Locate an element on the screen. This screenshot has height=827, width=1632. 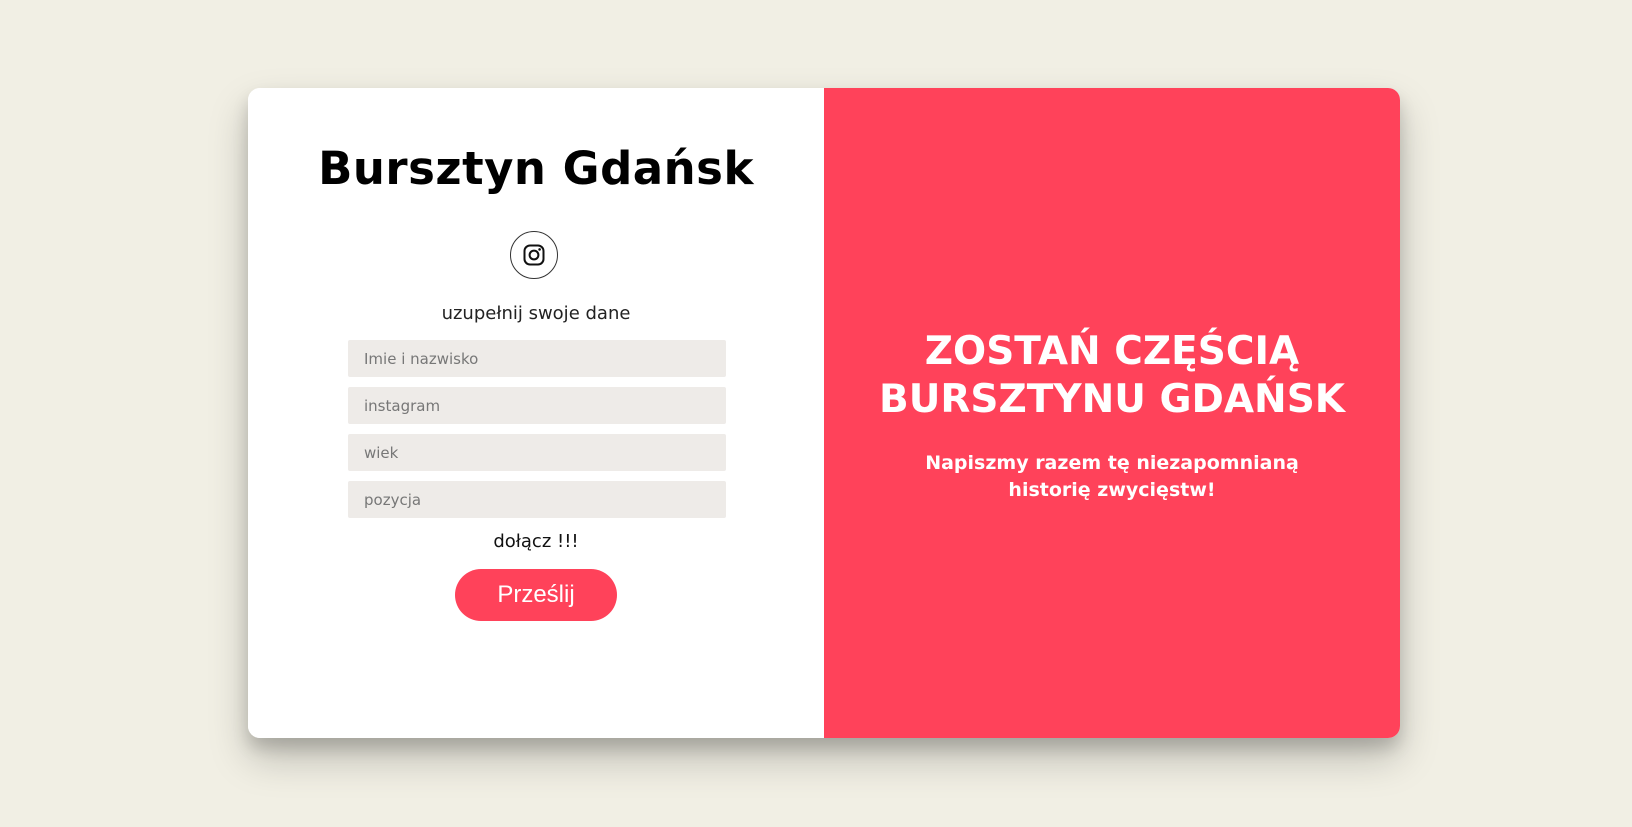
instagram-field is located at coordinates (537, 405).